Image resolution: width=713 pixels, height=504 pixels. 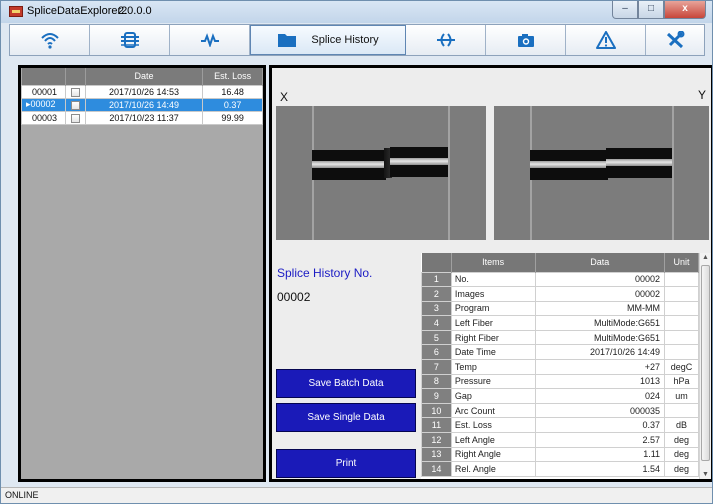 I want to click on data-item: Date Time, so click(x=493, y=352).